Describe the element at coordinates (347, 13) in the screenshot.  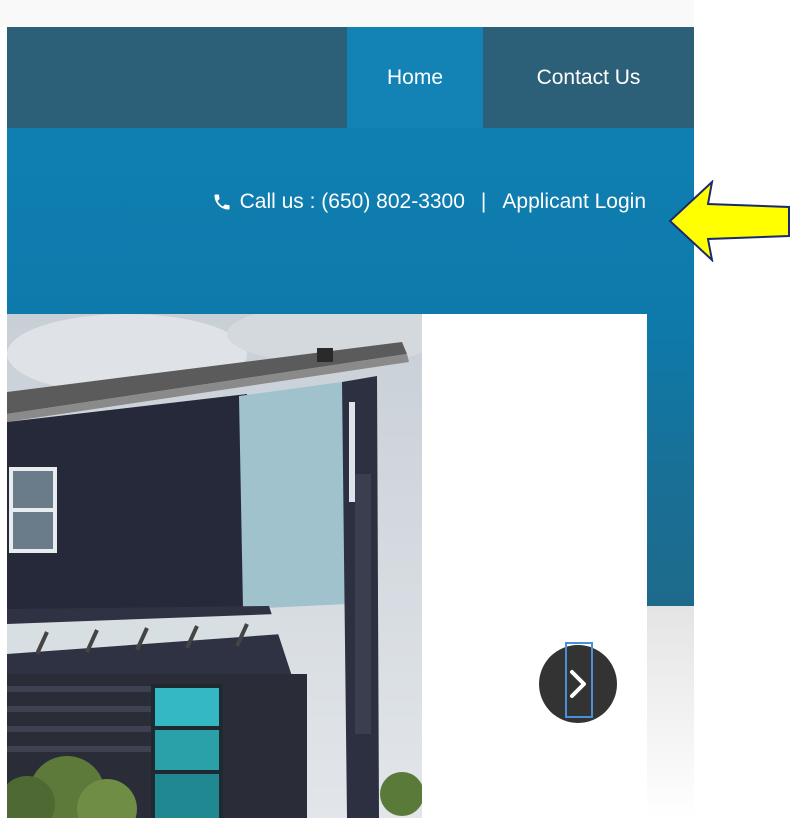
I see `top-strip` at that location.